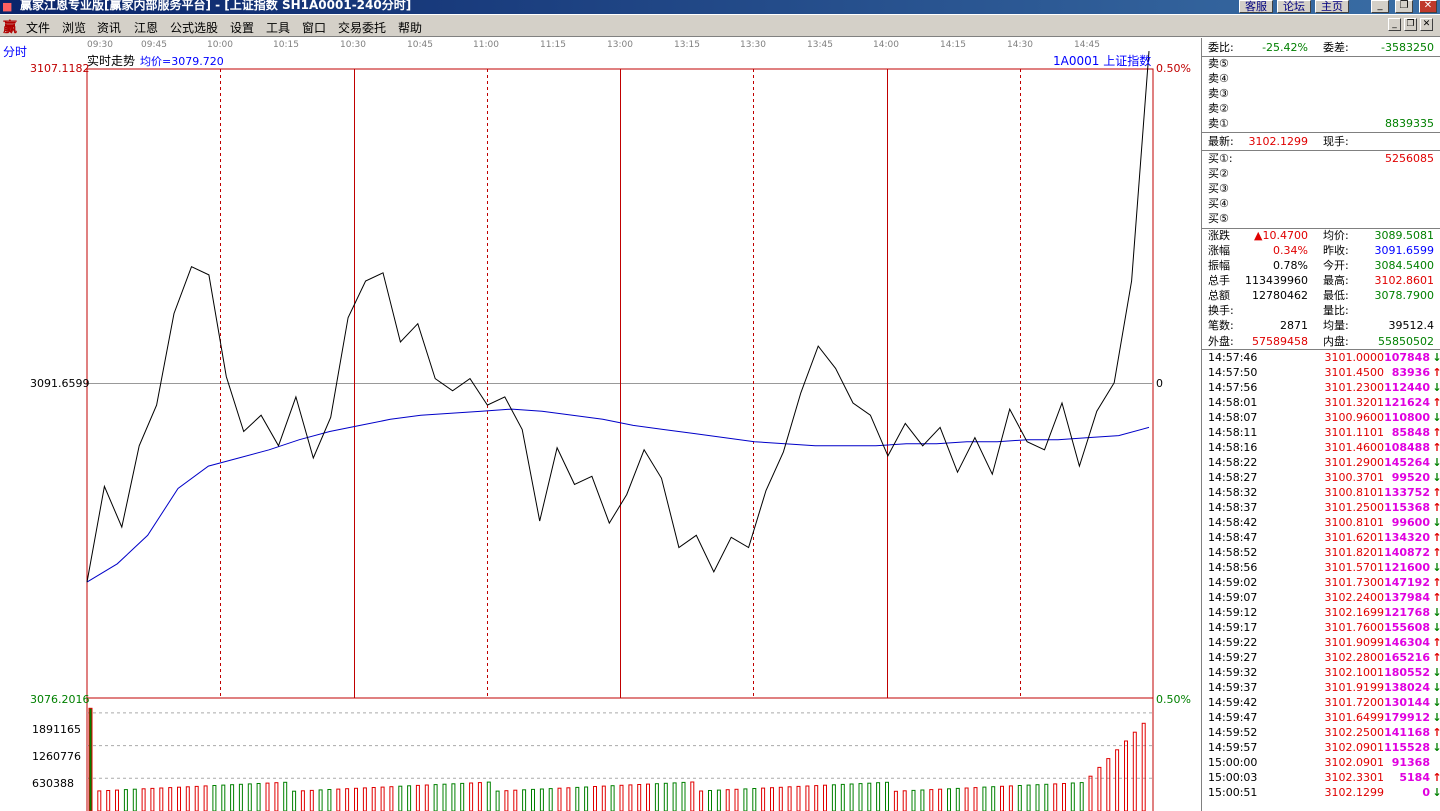  I want to click on avg-price-label: 均价=3079.720, so click(182, 61).